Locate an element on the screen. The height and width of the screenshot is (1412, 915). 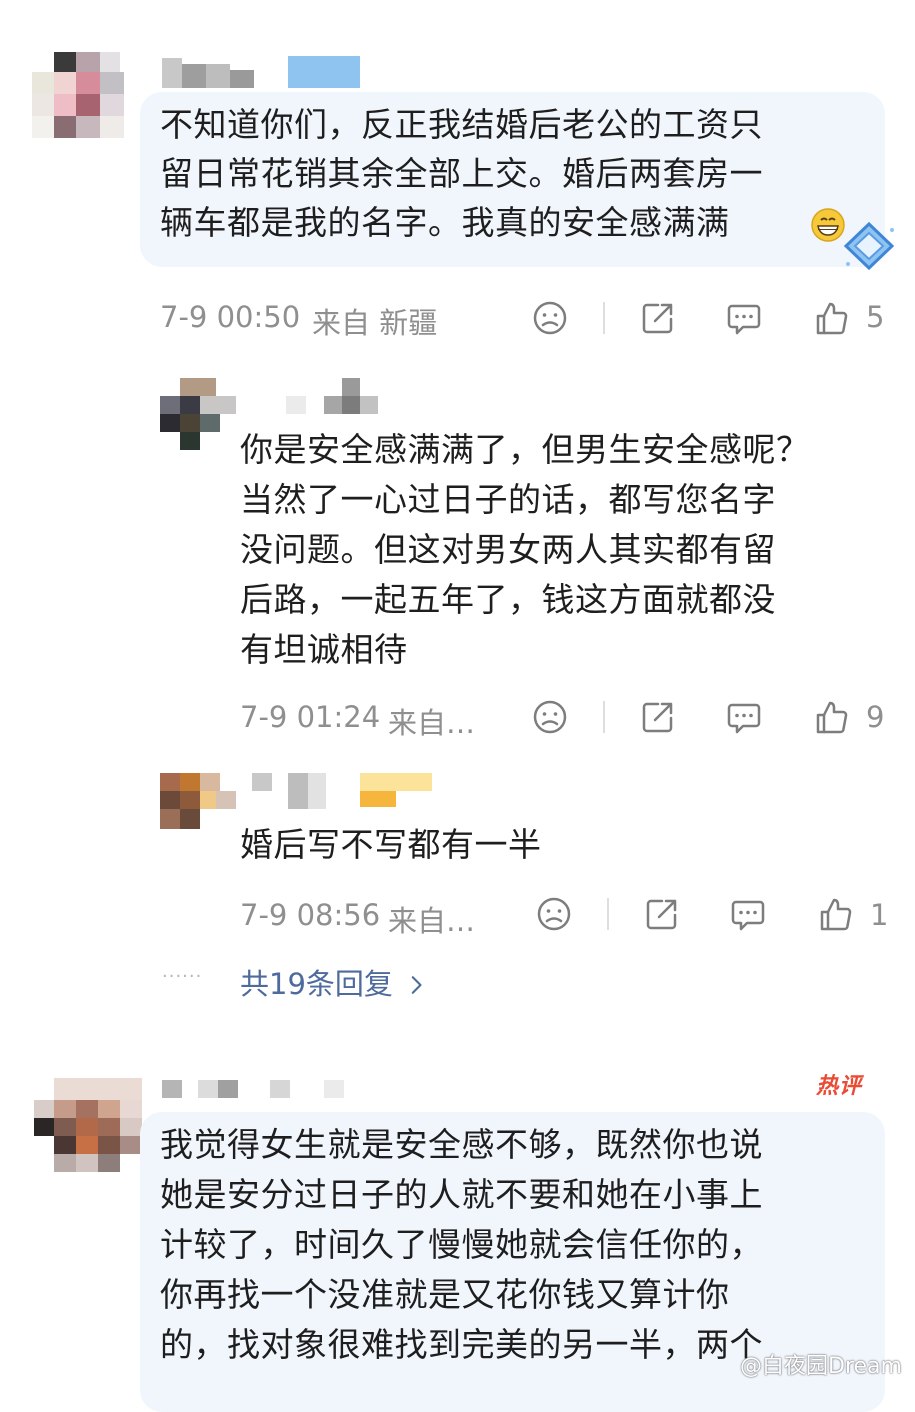
comment-text-line: 她是安分过日子的人就不要和她在小事上 is located at coordinates (461, 1194).